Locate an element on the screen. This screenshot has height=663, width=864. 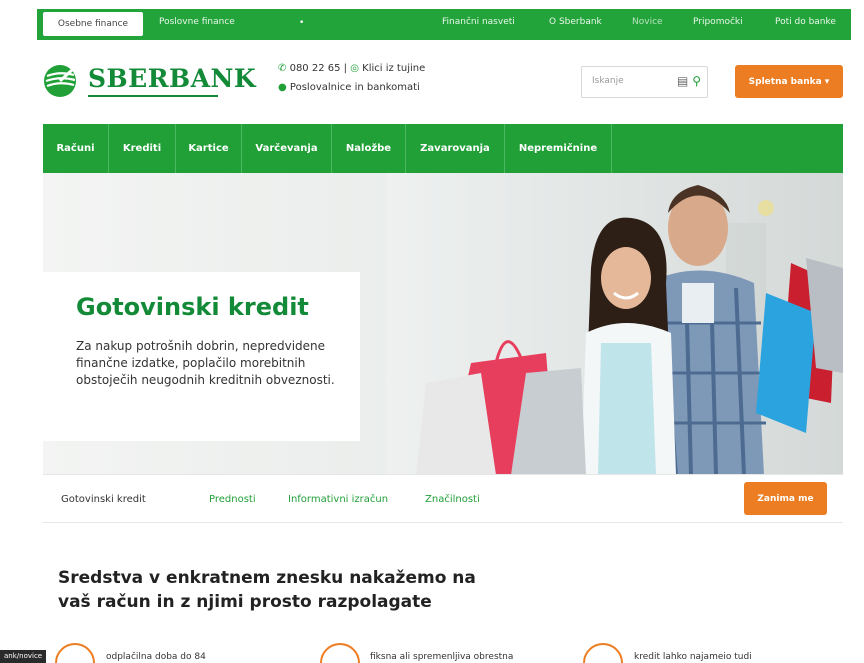
branches-link: Poslovalnice in bankomati is located at coordinates (355, 87).